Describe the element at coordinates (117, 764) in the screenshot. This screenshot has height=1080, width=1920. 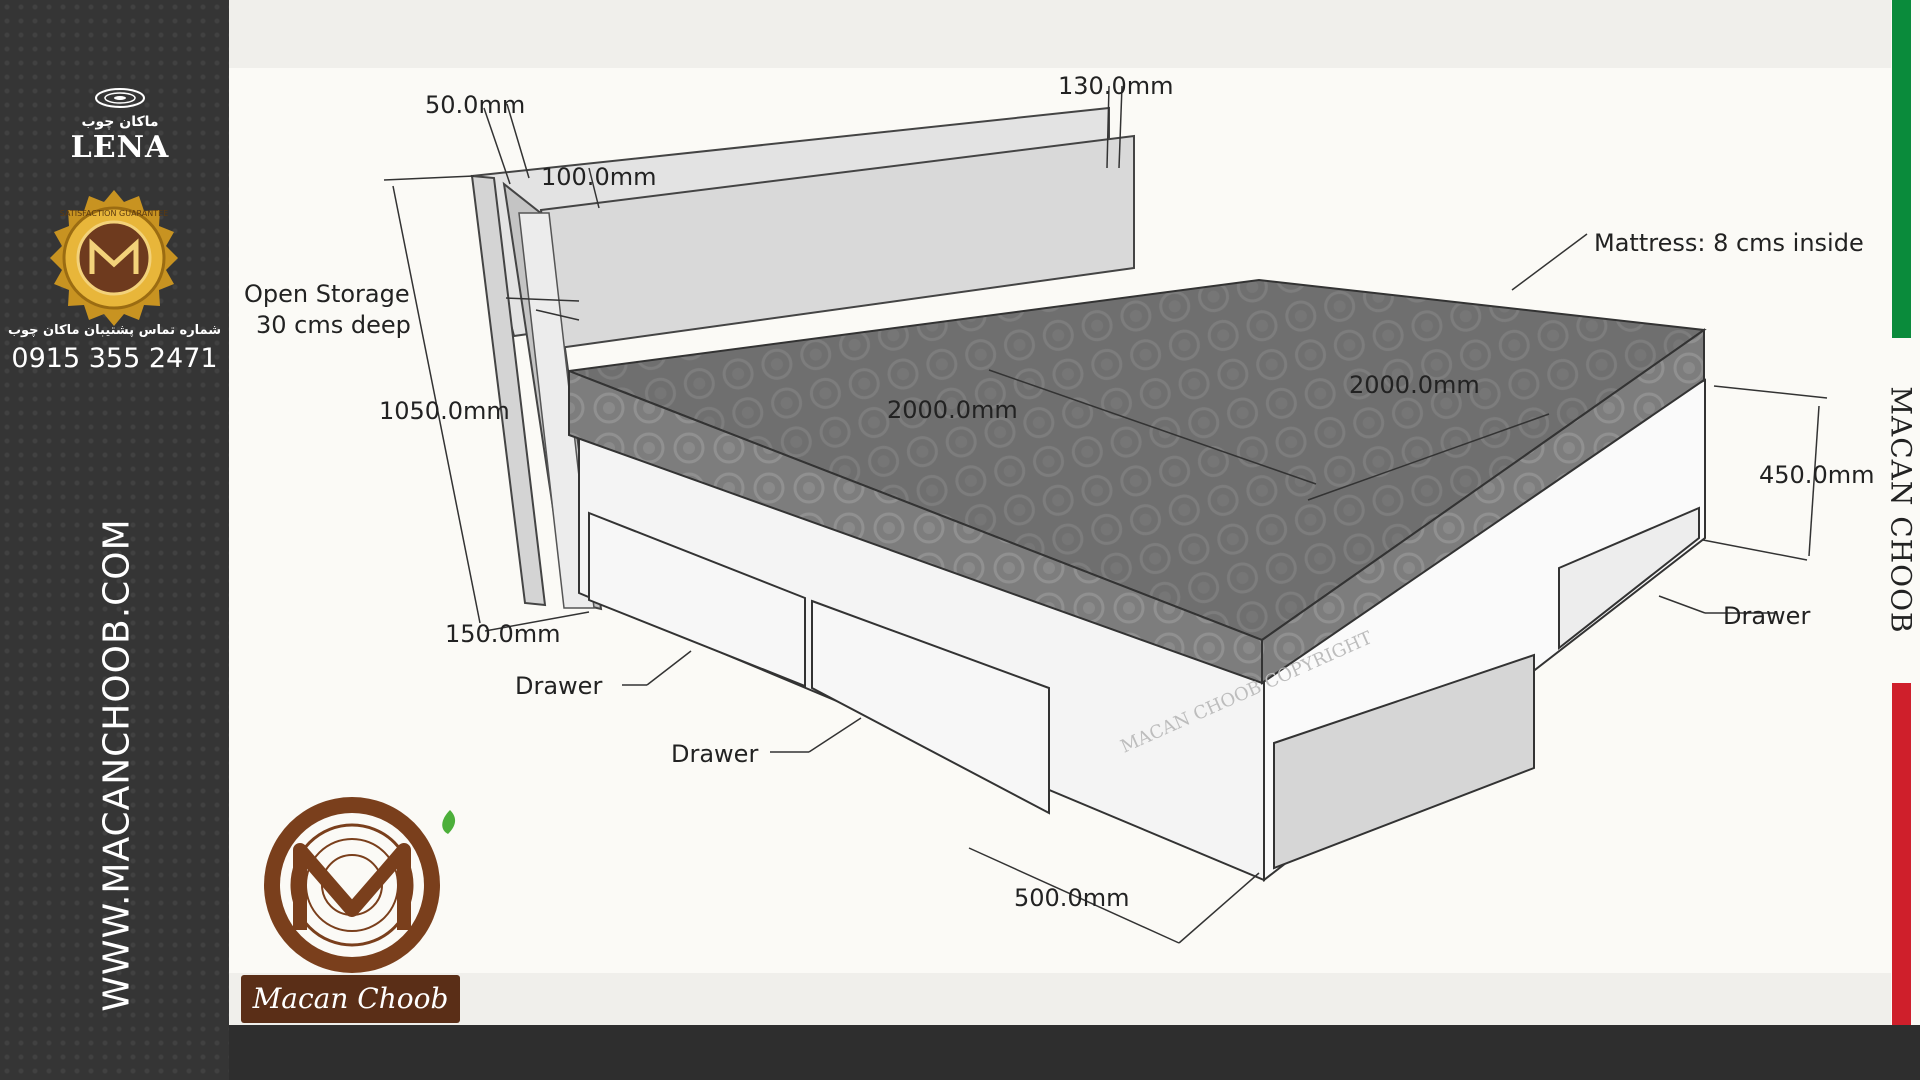
I see `website-url: WWW.MACANCHOOB.COM` at that location.